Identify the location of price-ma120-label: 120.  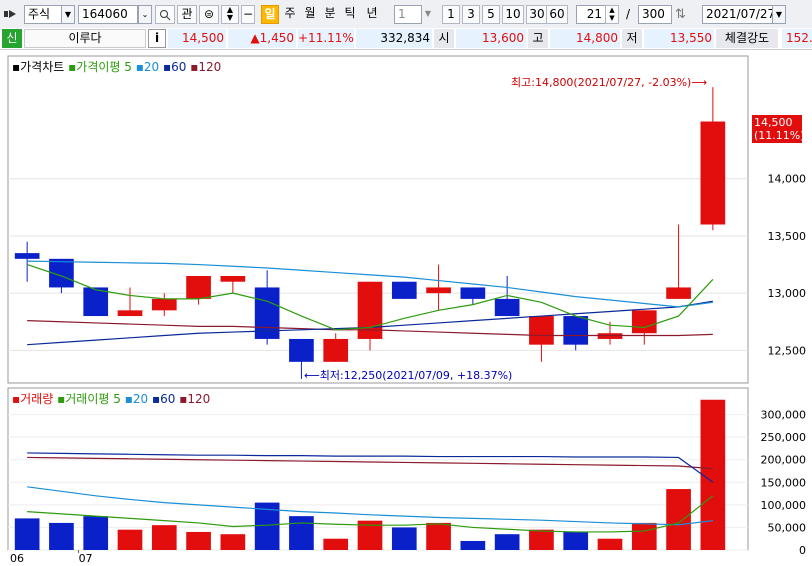
(210, 67).